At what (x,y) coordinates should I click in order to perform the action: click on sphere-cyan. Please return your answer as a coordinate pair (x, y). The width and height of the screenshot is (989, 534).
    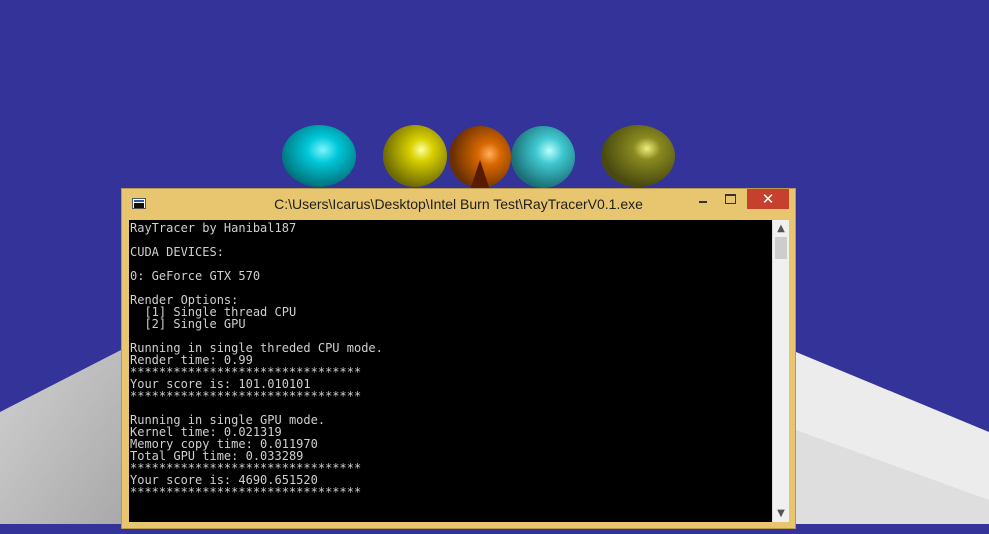
    Looking at the image, I should click on (319, 156).